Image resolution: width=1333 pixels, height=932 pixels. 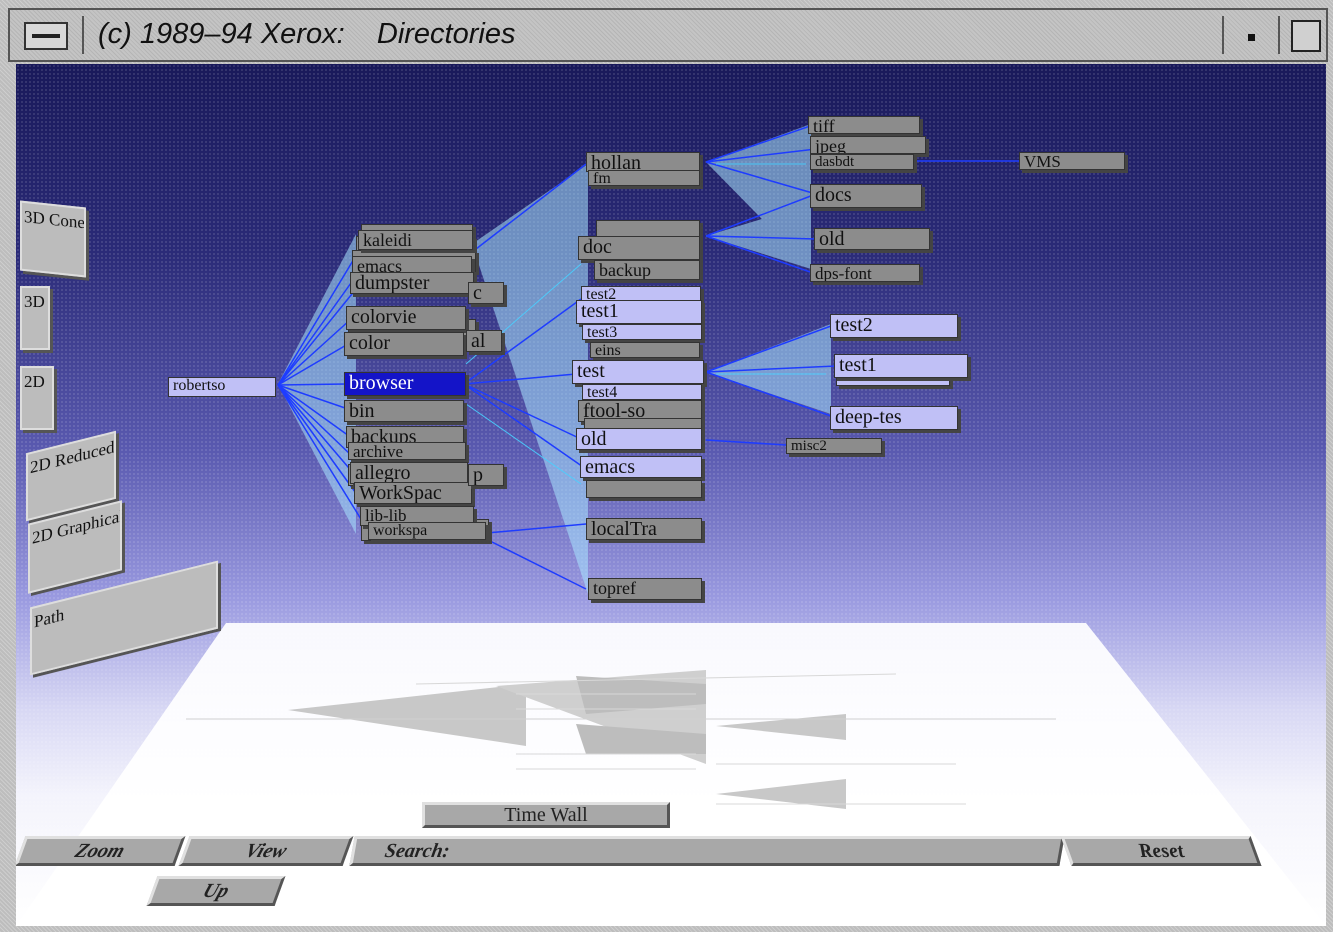 What do you see at coordinates (868, 145) in the screenshot?
I see `tree-node-jpeg: jpeg` at bounding box center [868, 145].